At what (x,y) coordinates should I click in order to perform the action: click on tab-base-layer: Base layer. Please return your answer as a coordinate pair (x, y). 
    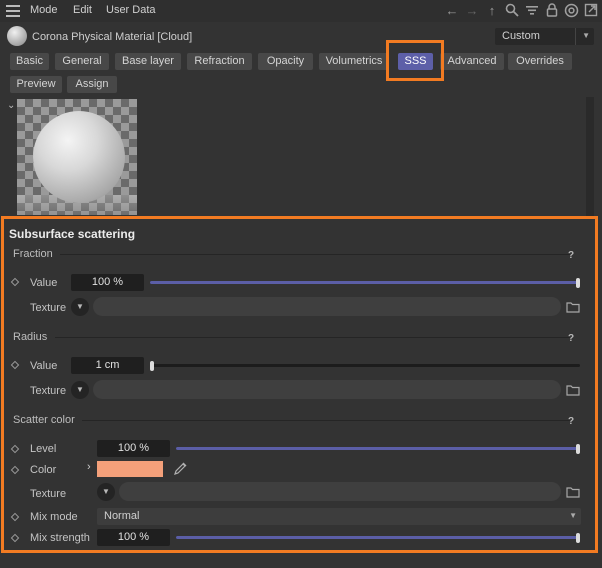
    Looking at the image, I should click on (148, 61).